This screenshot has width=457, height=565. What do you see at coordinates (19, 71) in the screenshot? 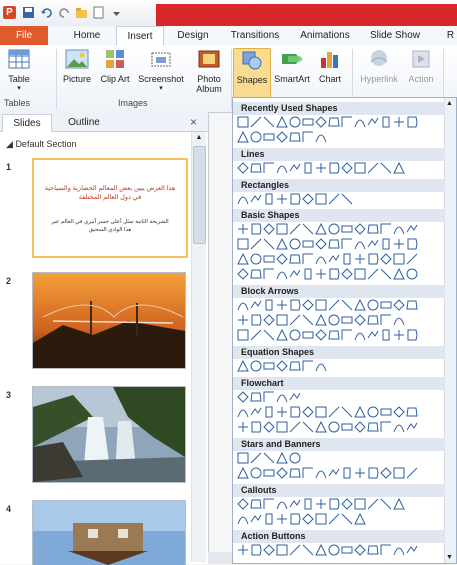
I see `table-button: Table ▾` at bounding box center [19, 71].